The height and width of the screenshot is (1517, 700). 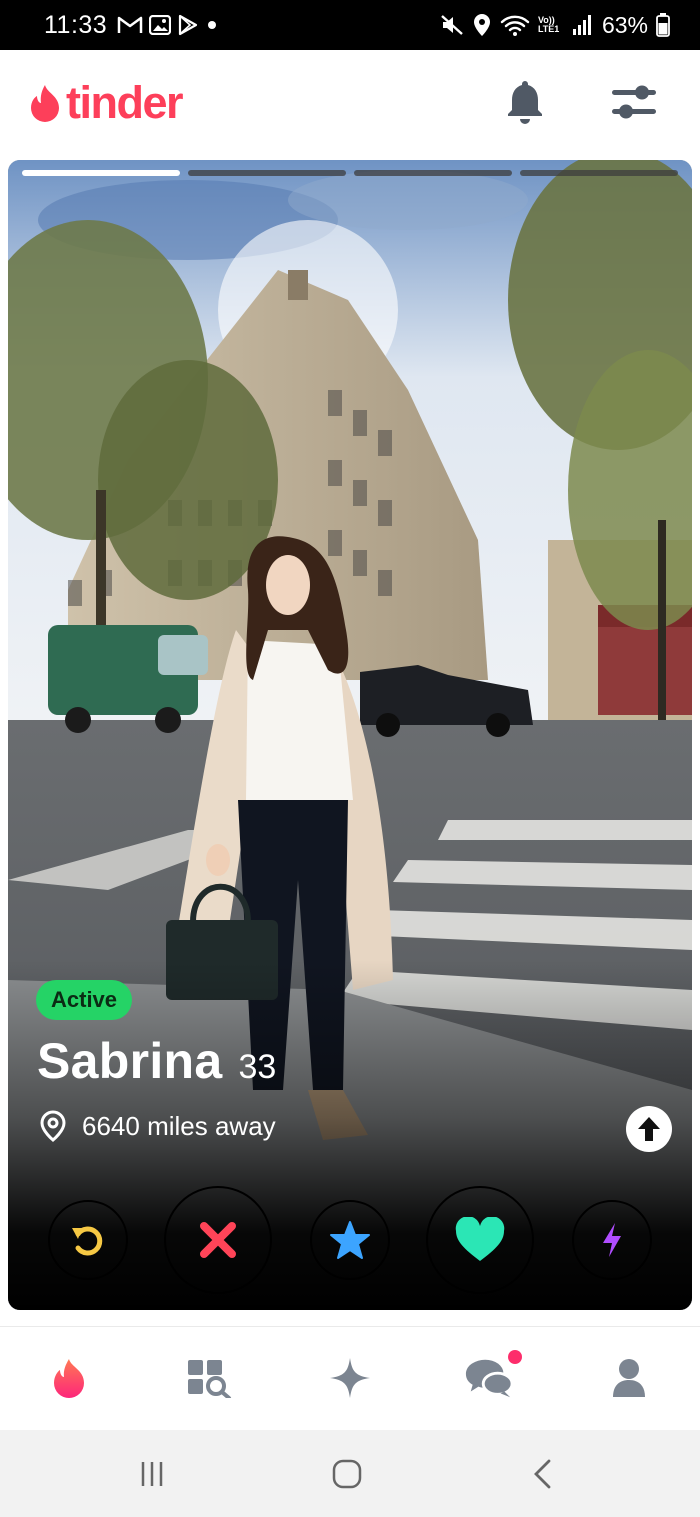 I want to click on star-icon, so click(x=350, y=1240).